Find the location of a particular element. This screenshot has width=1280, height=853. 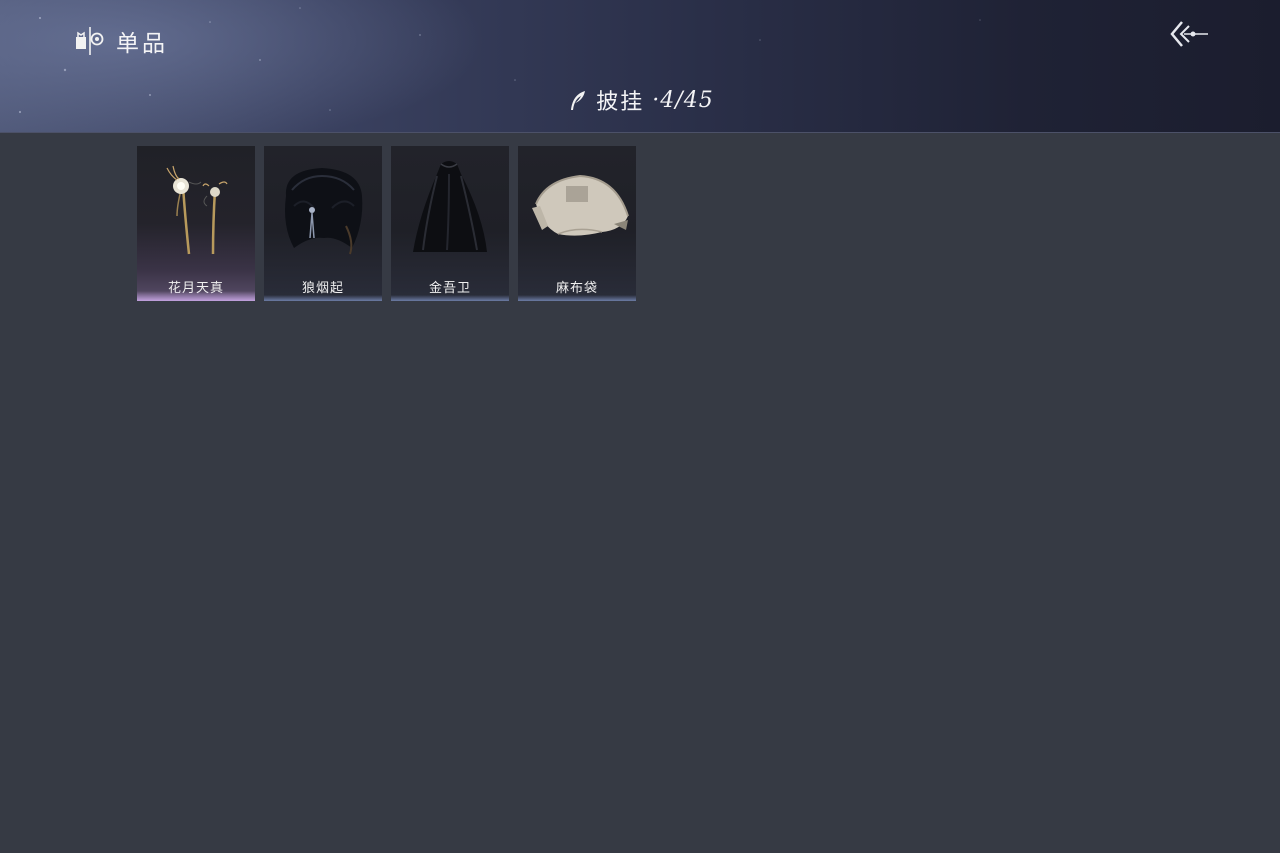

item-card: 金吾卫 is located at coordinates (450, 223).